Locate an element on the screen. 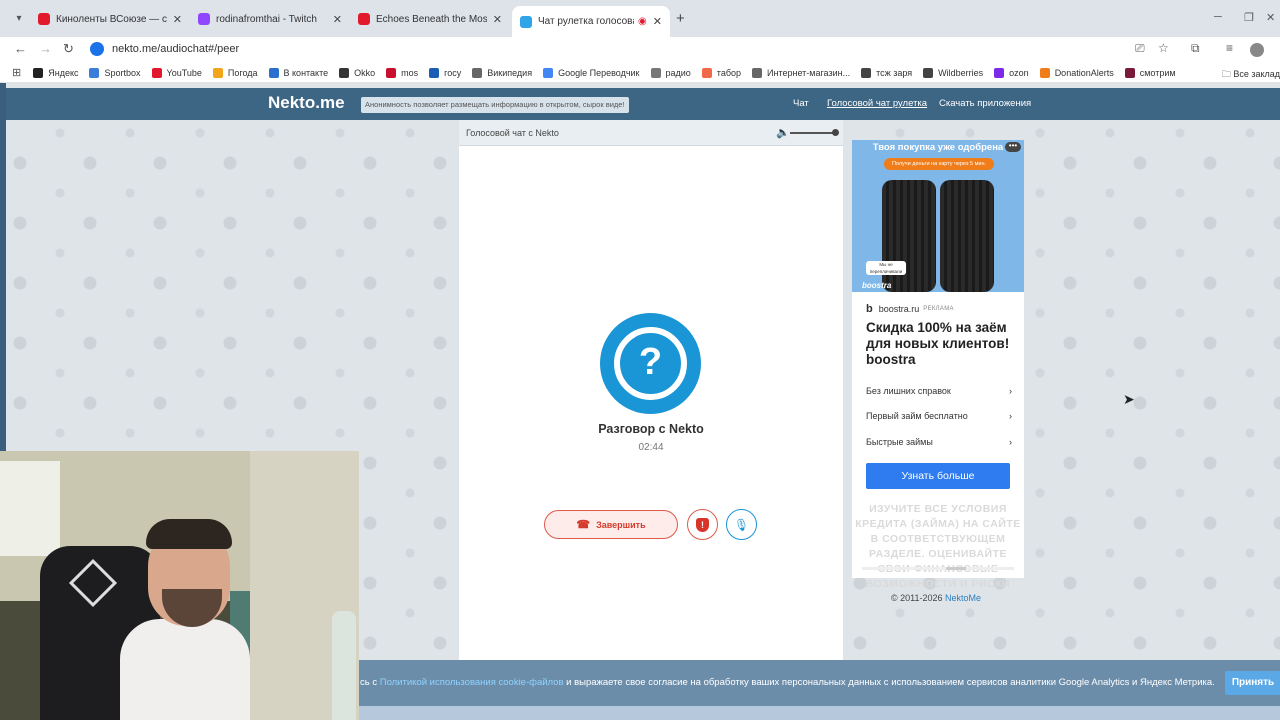  cast-icon: ⎚ is located at coordinates (1140, 48).